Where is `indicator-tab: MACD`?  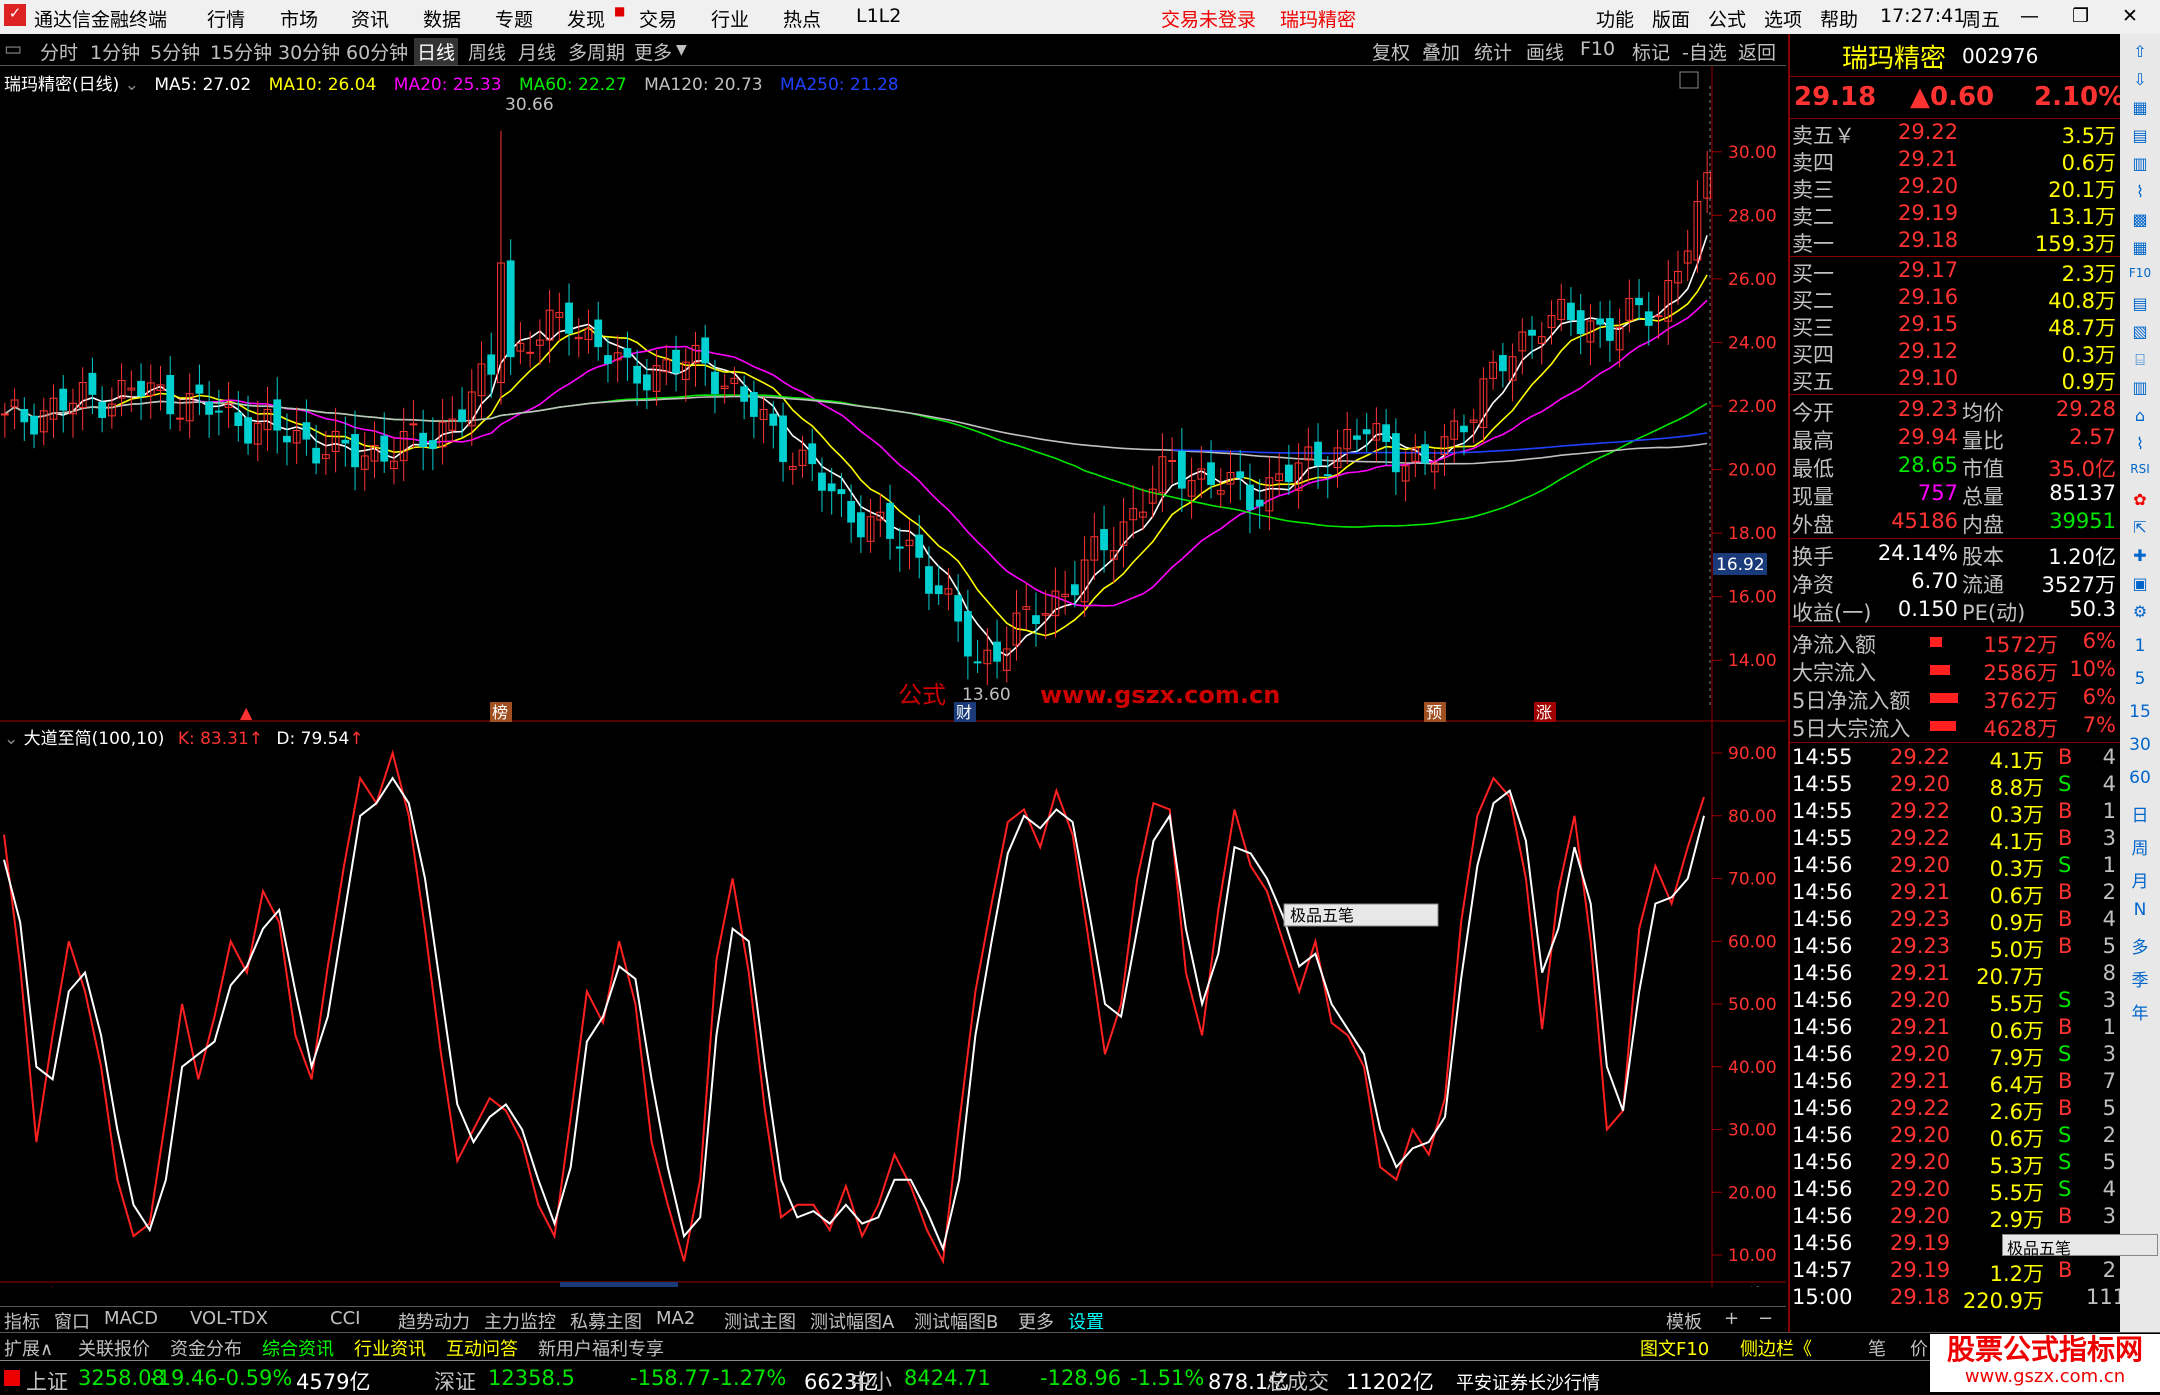 indicator-tab: MACD is located at coordinates (131, 1318).